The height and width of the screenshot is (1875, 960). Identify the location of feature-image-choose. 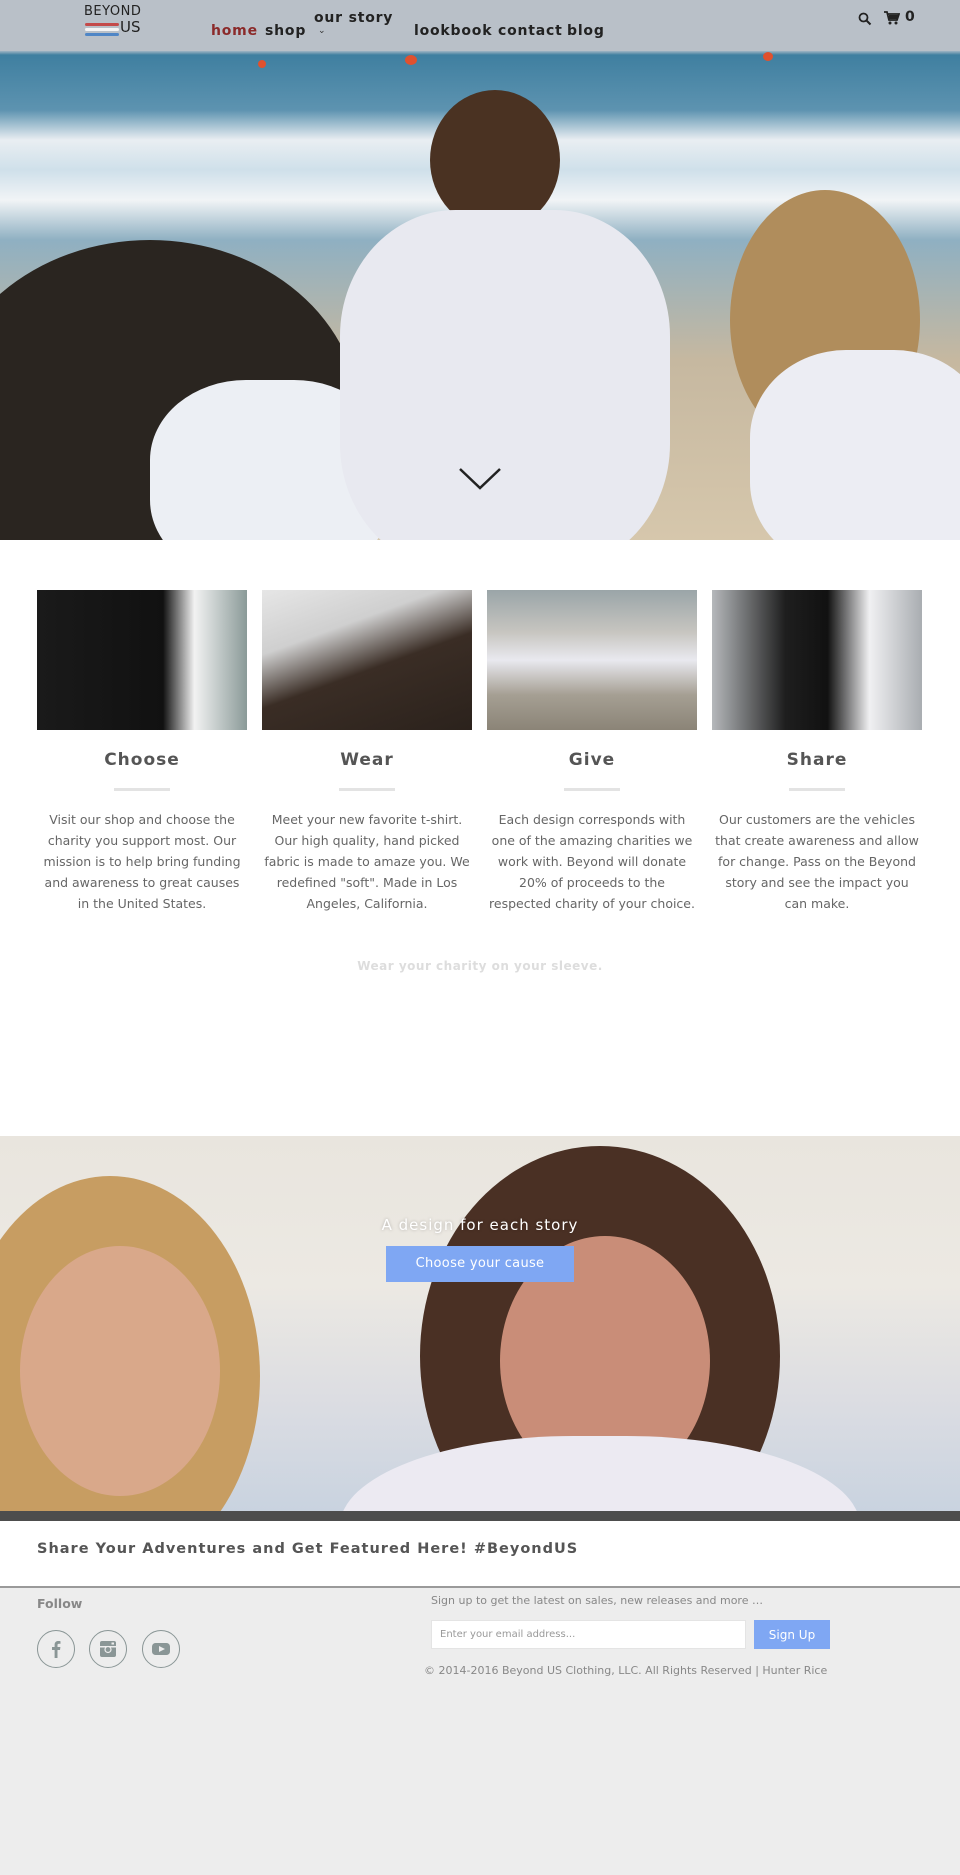
(142, 660).